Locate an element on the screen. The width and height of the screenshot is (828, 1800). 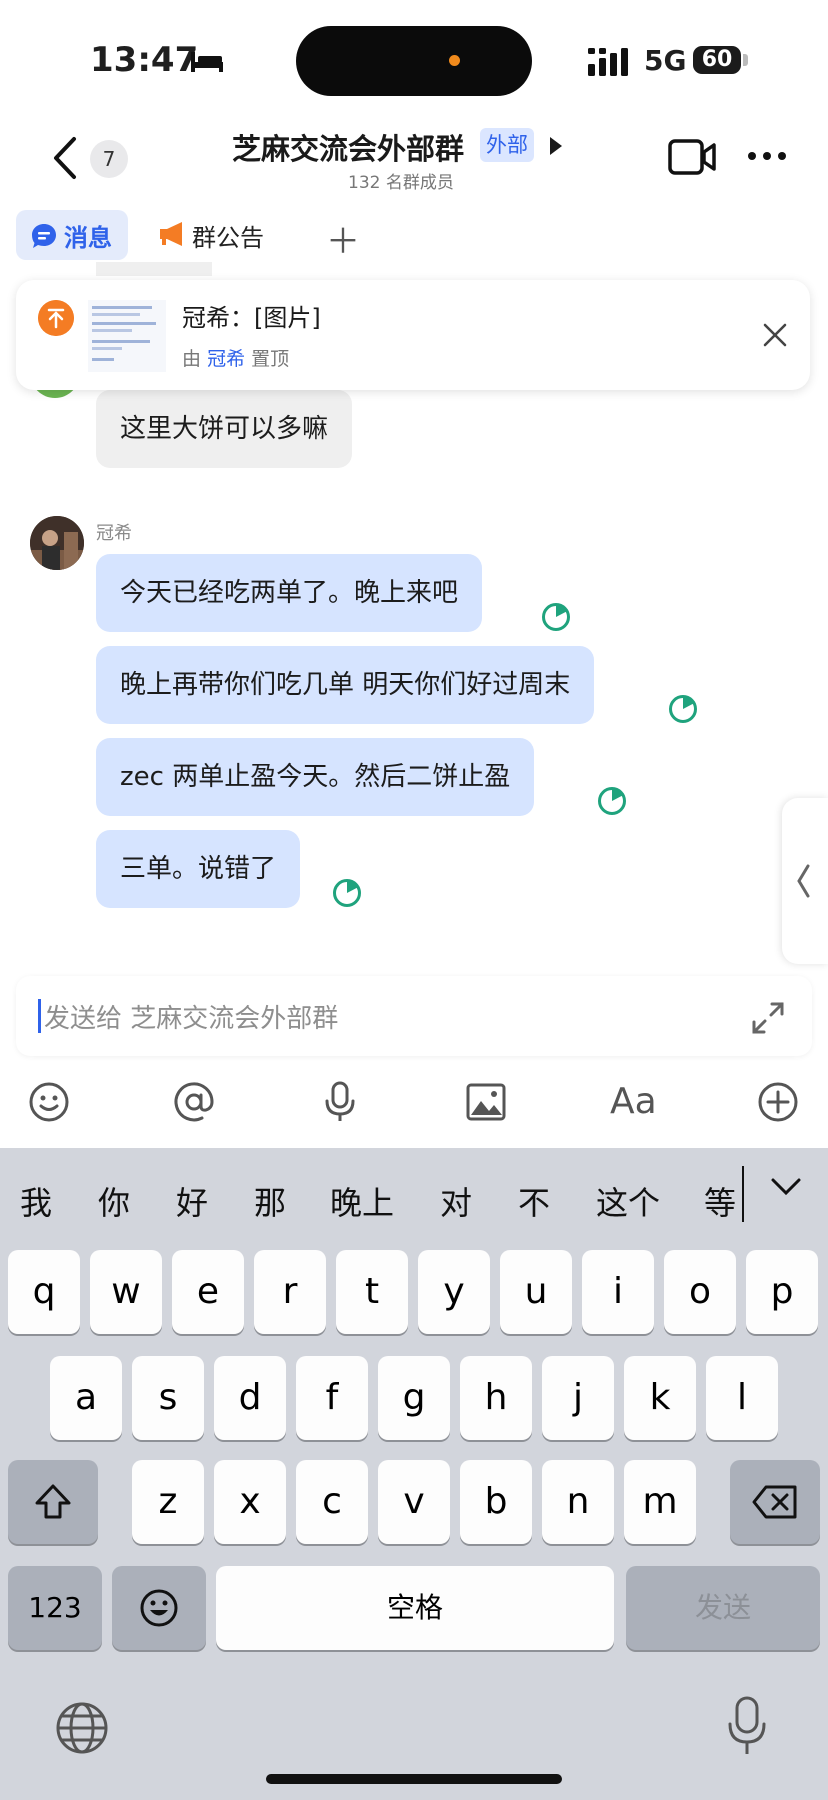
pinned-by-name: 冠希 is located at coordinates (226, 359).